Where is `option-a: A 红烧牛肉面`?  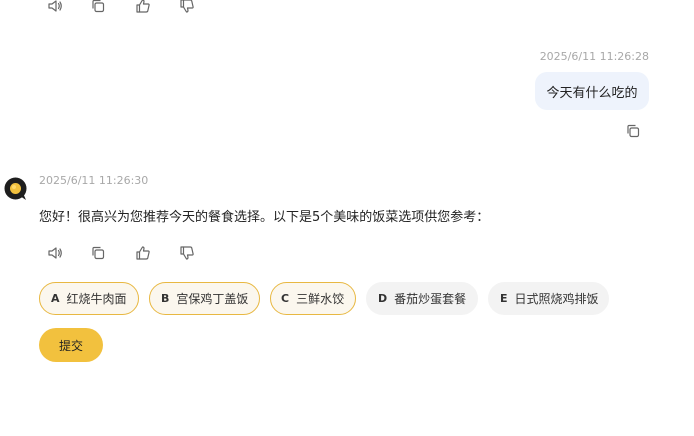 option-a: A 红烧牛肉面 is located at coordinates (89, 298).